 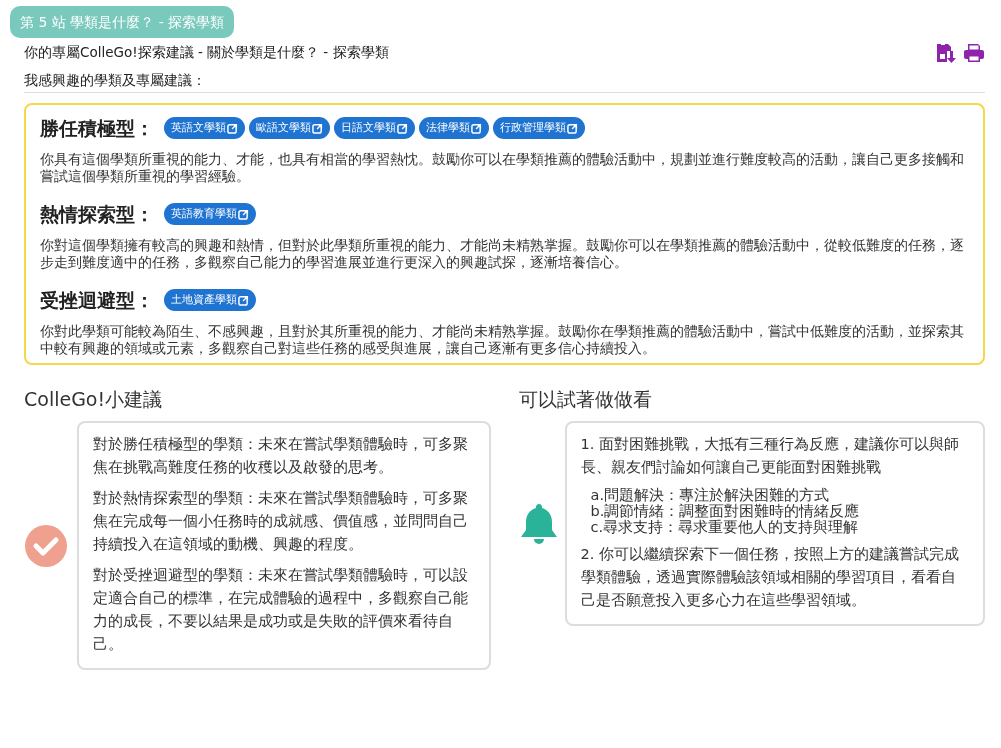 What do you see at coordinates (374, 128) in the screenshot?
I see `major-link: 日語文學類` at bounding box center [374, 128].